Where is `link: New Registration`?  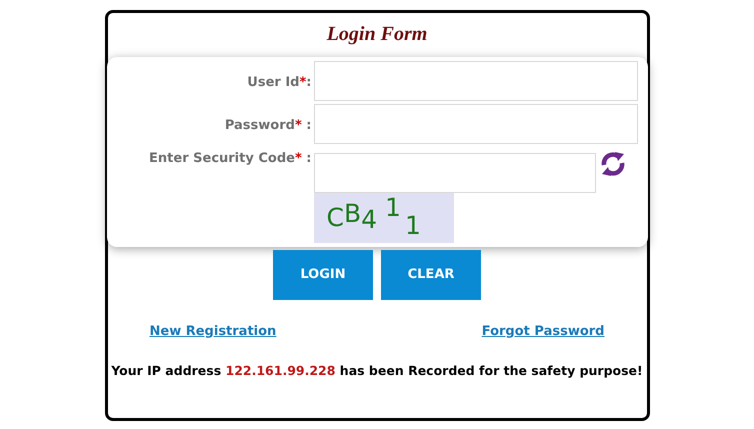 link: New Registration is located at coordinates (213, 332).